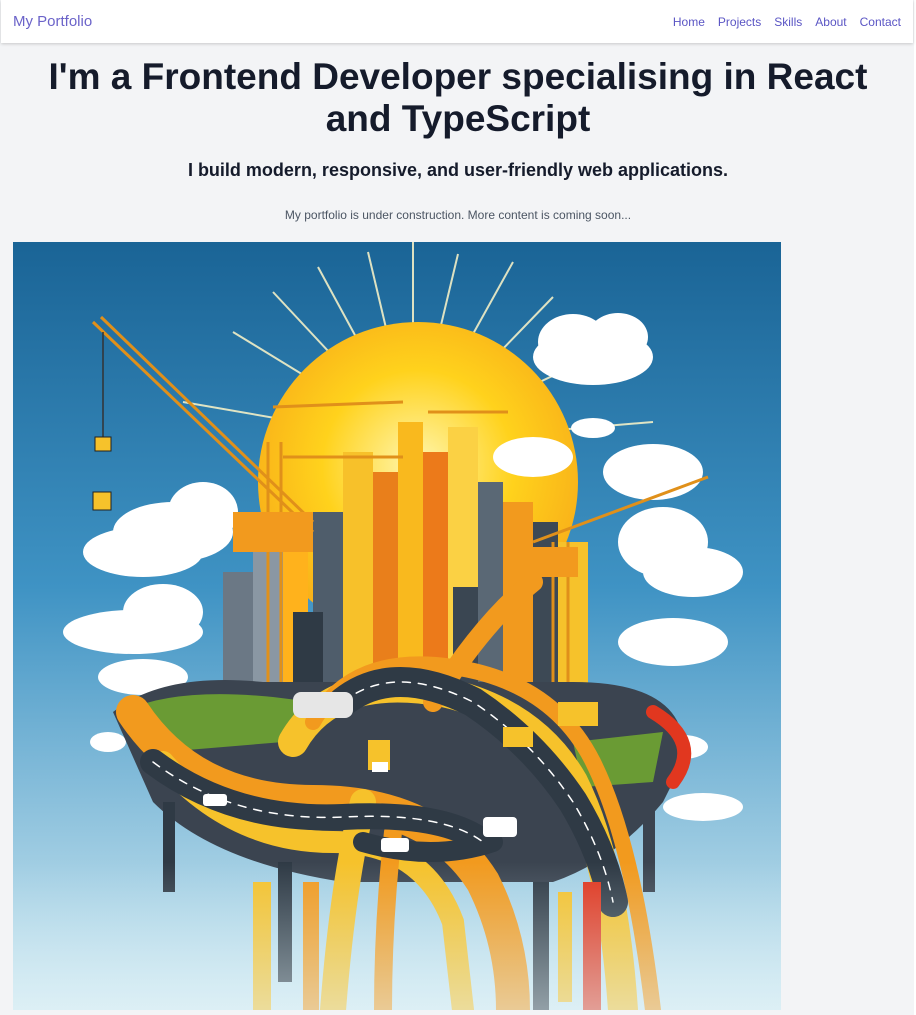 The height and width of the screenshot is (1015, 916). Describe the element at coordinates (458, 118) in the screenshot. I see `hero-title-line-2: and TypeScript` at that location.